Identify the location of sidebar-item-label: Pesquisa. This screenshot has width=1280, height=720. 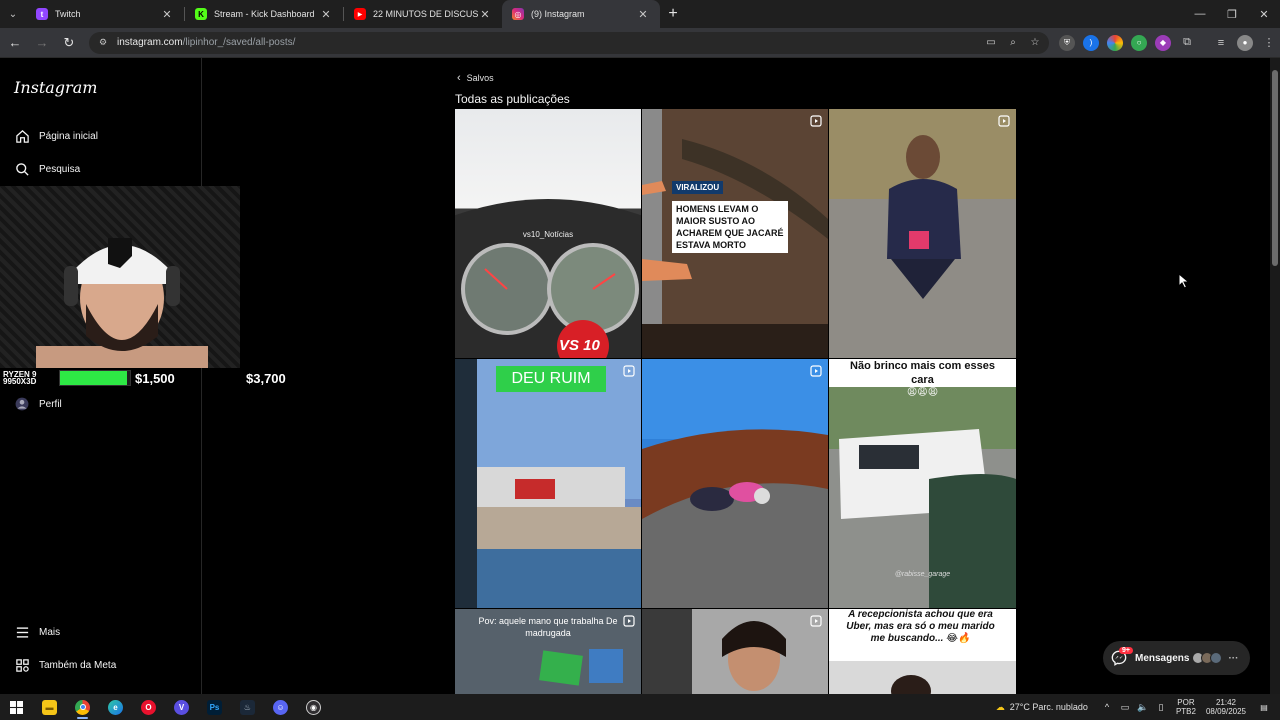
(60, 169).